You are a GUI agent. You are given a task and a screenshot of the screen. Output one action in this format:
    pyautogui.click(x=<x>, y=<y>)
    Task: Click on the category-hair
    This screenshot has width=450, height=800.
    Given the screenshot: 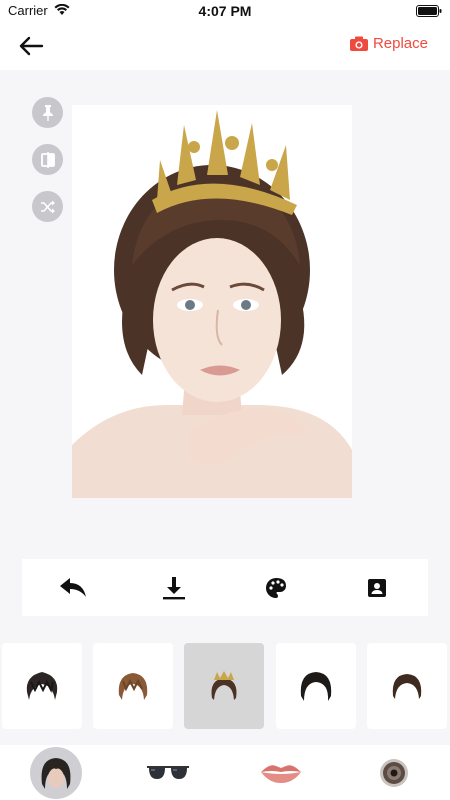 What is the action you would take?
    pyautogui.click(x=56, y=773)
    